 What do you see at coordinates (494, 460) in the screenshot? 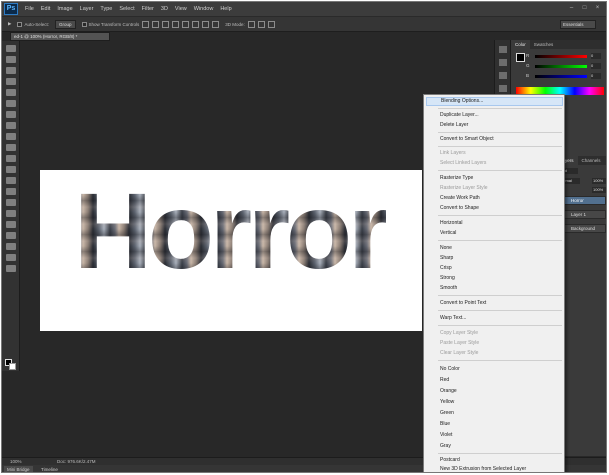
I see `context-item-postcard: Postcard` at bounding box center [494, 460].